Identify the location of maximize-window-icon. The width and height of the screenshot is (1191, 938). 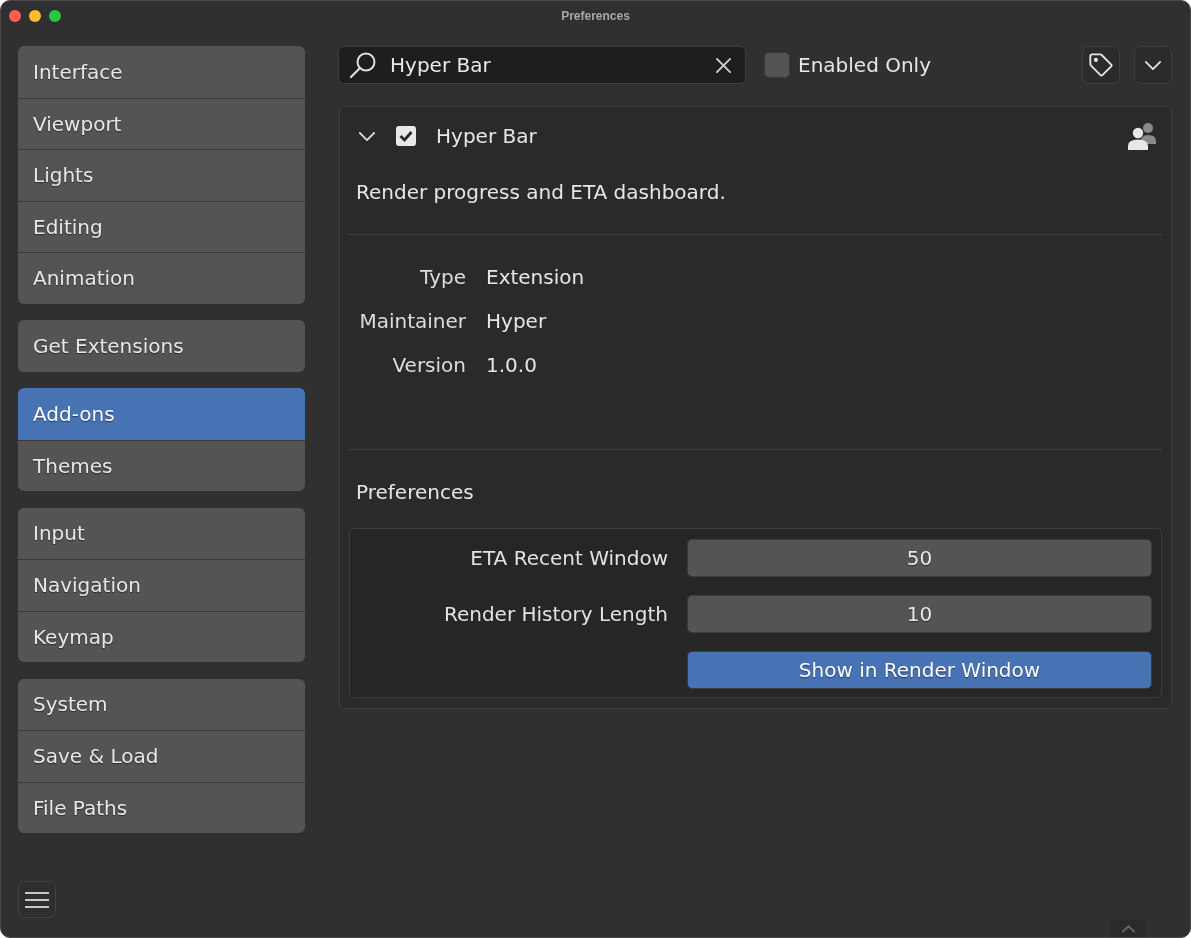
(55, 15).